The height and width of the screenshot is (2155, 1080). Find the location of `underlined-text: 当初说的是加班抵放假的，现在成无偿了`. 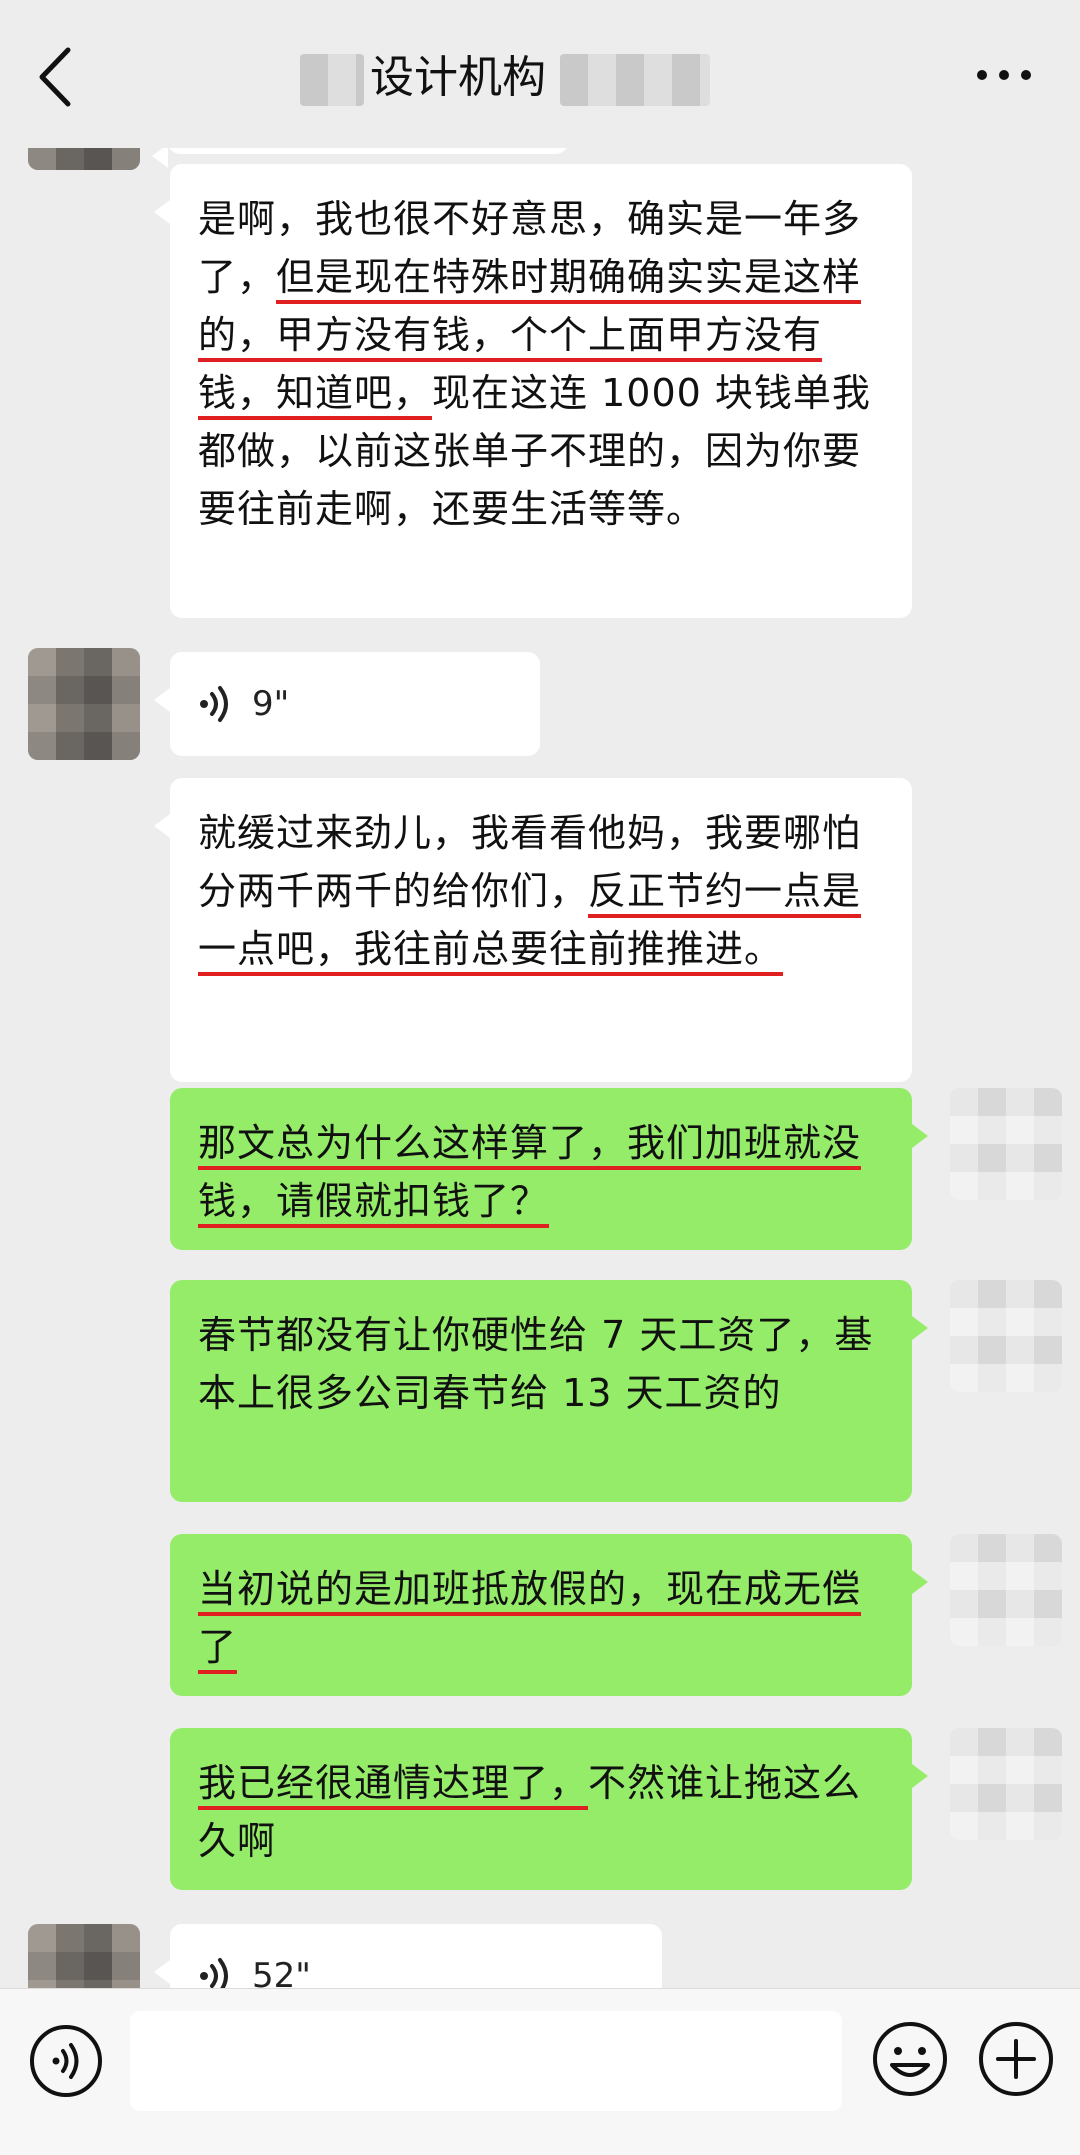

underlined-text: 当初说的是加班抵放假的，现在成无偿了 is located at coordinates (530, 1618).